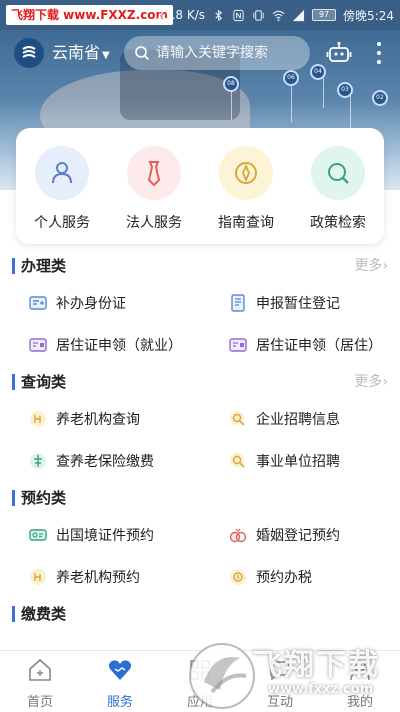  What do you see at coordinates (38, 303) in the screenshot?
I see `id-card-icon` at bounding box center [38, 303].